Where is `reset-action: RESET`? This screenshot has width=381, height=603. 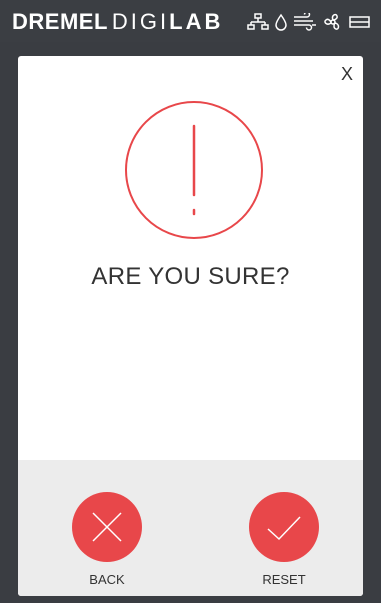 reset-action: RESET is located at coordinates (284, 539).